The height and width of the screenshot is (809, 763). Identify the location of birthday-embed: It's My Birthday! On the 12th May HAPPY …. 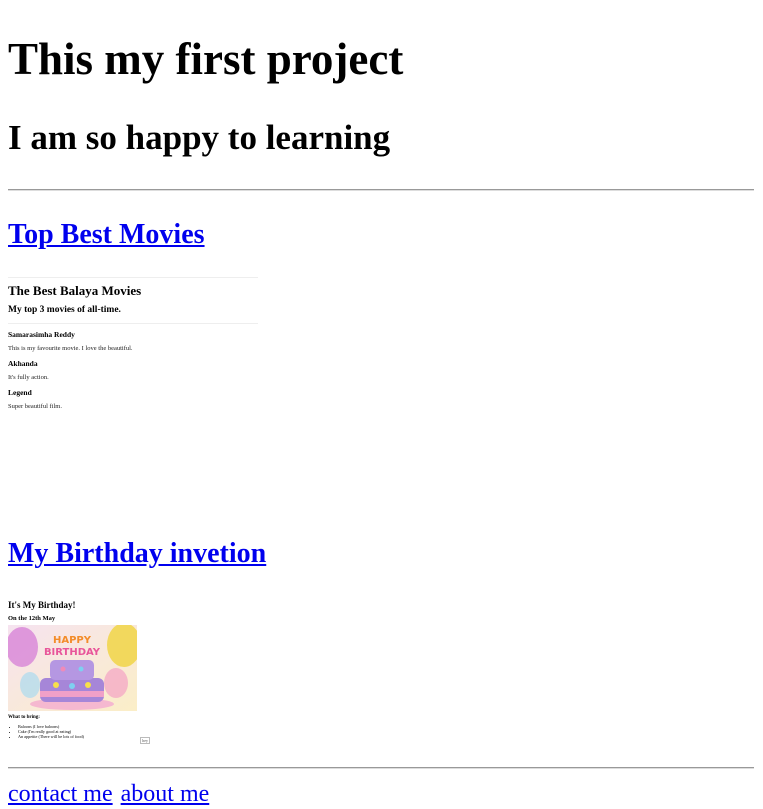
(79, 673).